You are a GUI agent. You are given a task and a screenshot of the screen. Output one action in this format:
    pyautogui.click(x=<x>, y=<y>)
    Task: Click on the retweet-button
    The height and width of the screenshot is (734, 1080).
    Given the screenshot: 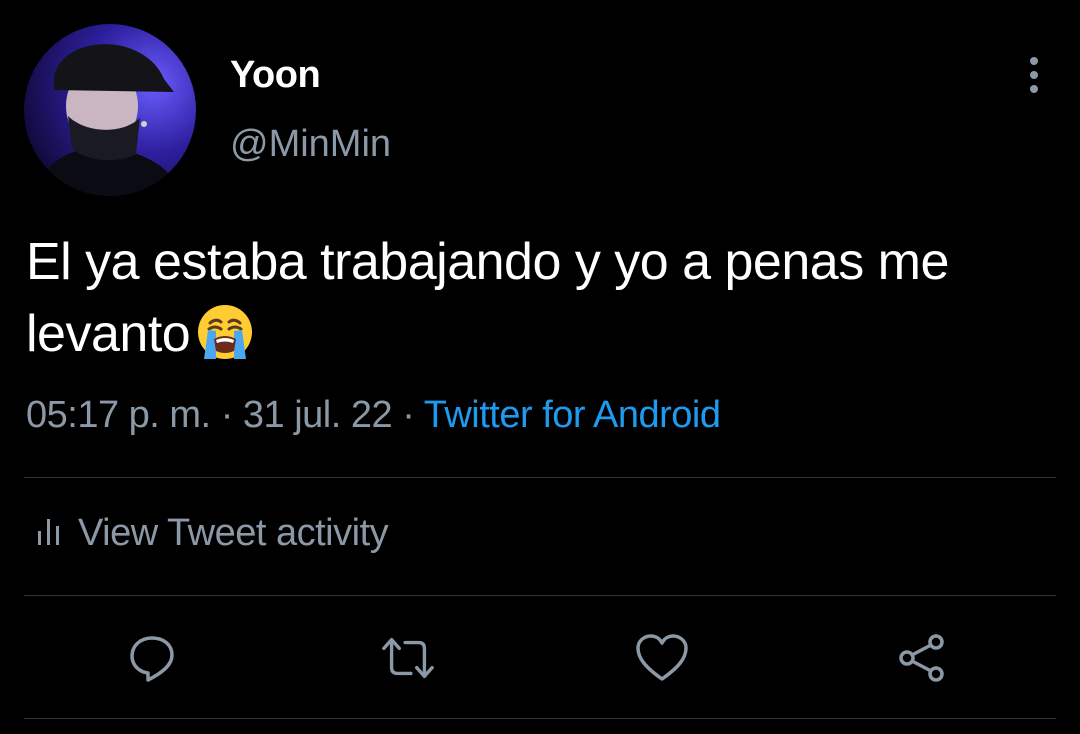 What is the action you would take?
    pyautogui.click(x=408, y=658)
    